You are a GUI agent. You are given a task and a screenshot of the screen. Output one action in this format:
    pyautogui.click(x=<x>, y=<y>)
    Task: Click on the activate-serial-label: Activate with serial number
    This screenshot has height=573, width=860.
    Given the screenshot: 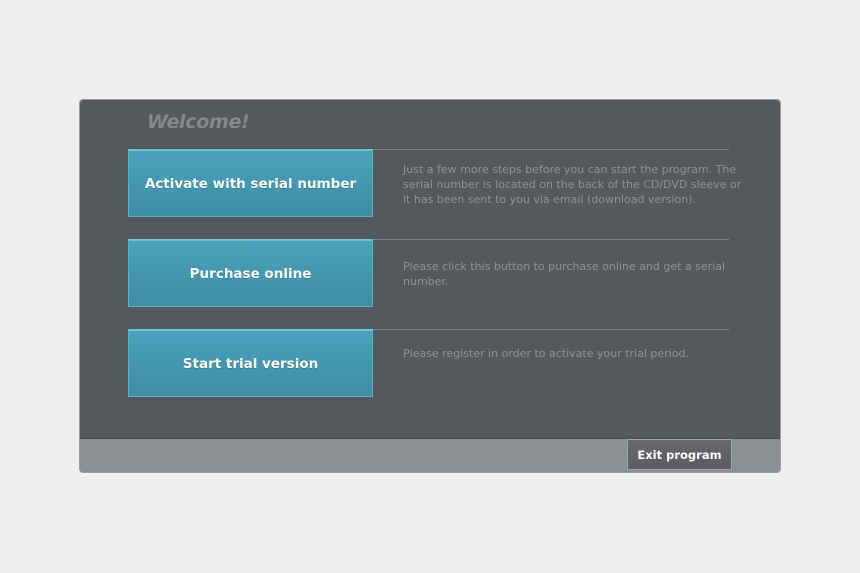 What is the action you would take?
    pyautogui.click(x=250, y=183)
    